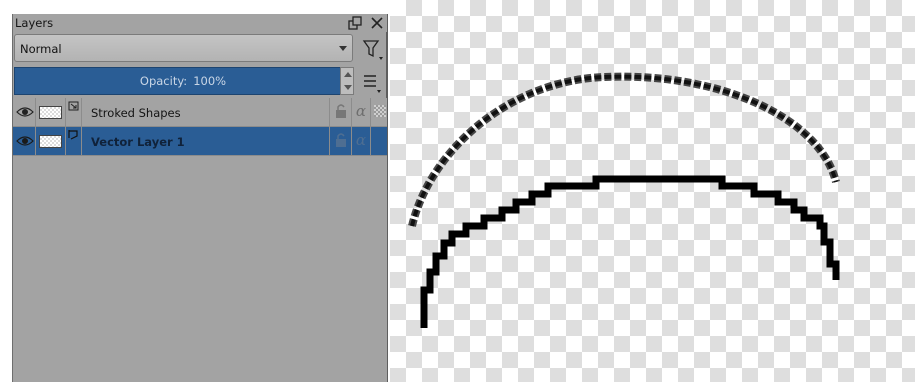 The width and height of the screenshot is (915, 382). What do you see at coordinates (372, 49) in the screenshot?
I see `filter-icon` at bounding box center [372, 49].